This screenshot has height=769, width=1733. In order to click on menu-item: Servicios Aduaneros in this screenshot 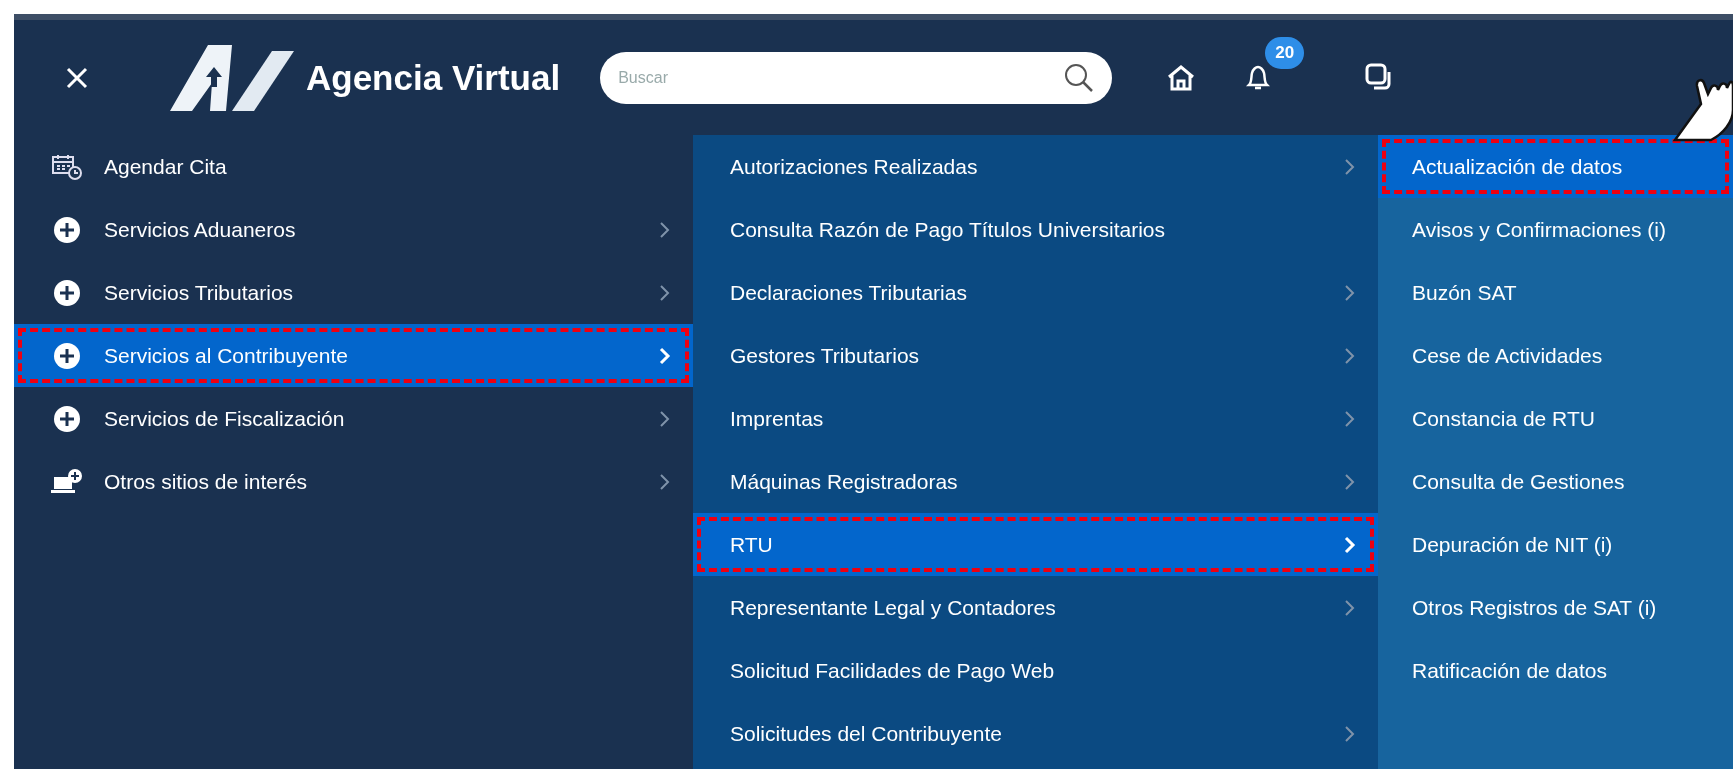, I will do `click(353, 229)`.